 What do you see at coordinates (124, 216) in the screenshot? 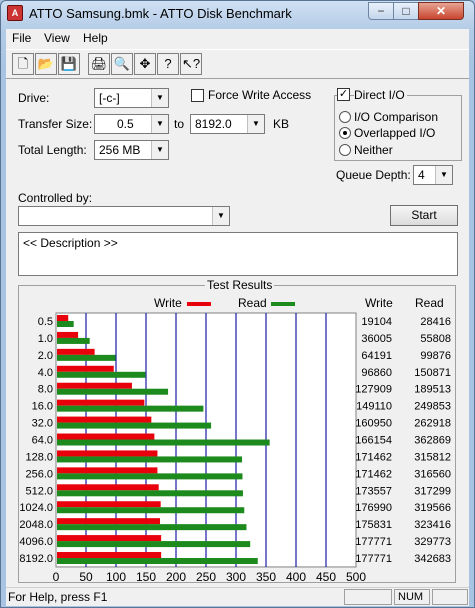
I see `controlled-by-select: ▼` at bounding box center [124, 216].